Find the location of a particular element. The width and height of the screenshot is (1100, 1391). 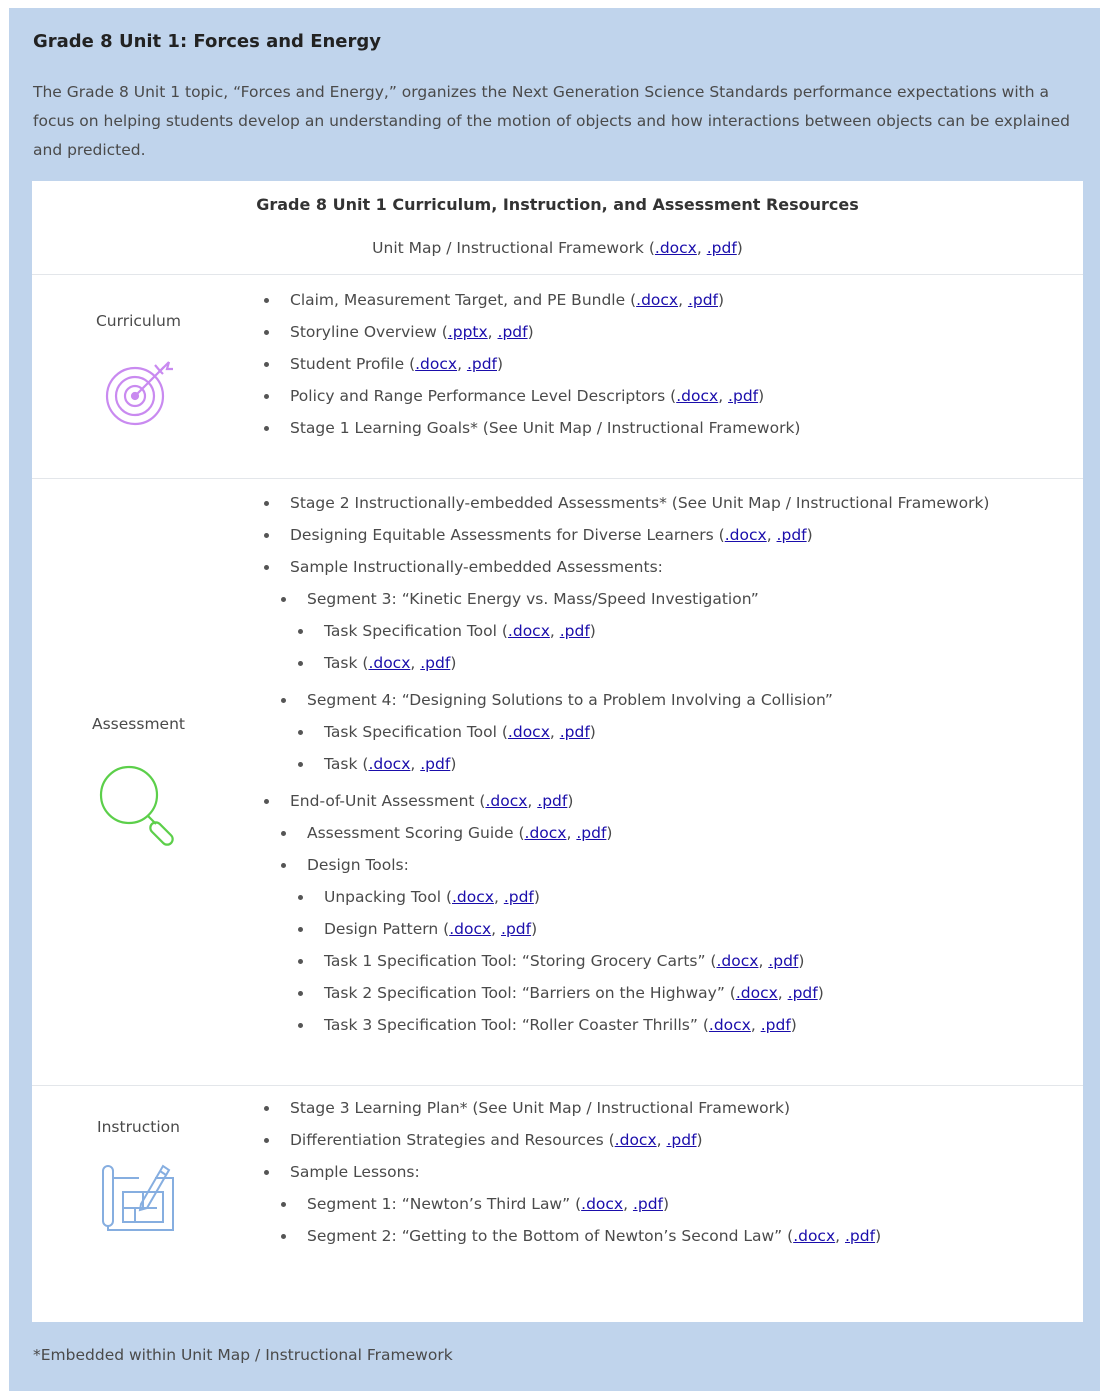

list-item: Design Pattern (.docx, .pdf) is located at coordinates (626, 929).